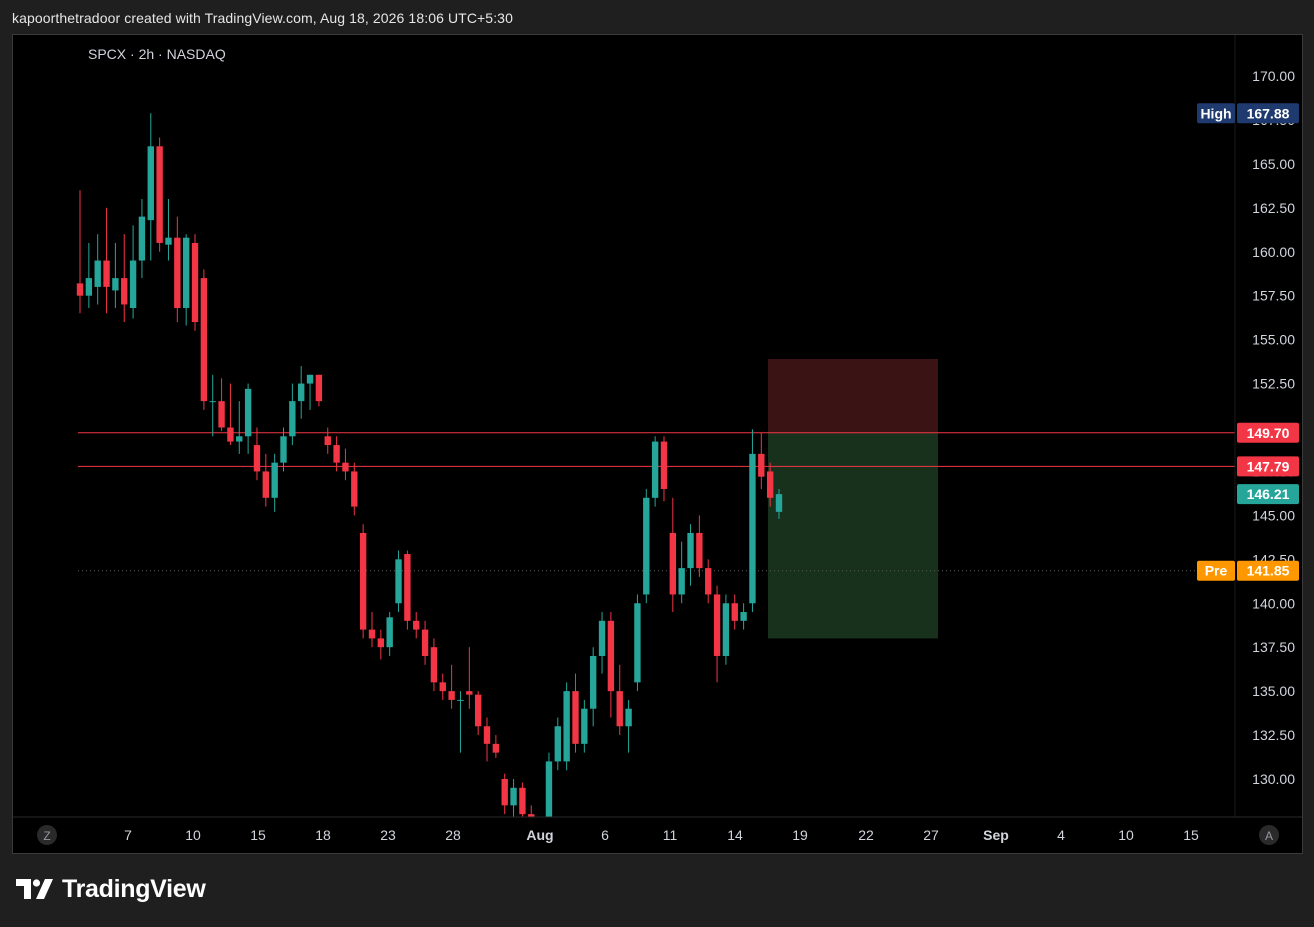  Describe the element at coordinates (670, 835) in the screenshot. I see `time-tick-label: 11` at that location.